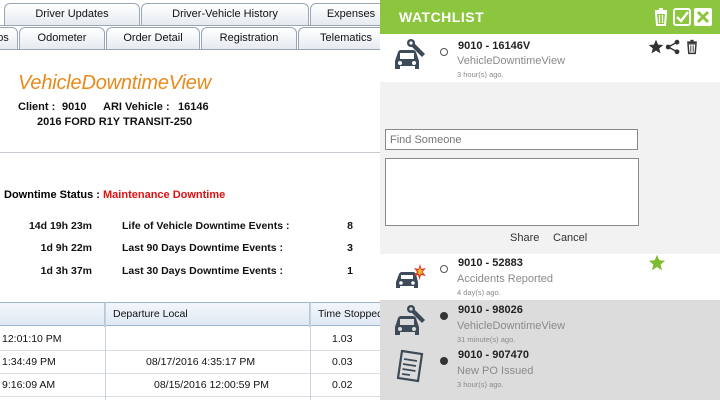 The image size is (720, 400). Describe the element at coordinates (486, 339) in the screenshot. I see `item-time: 31 minute(s) ago.` at that location.